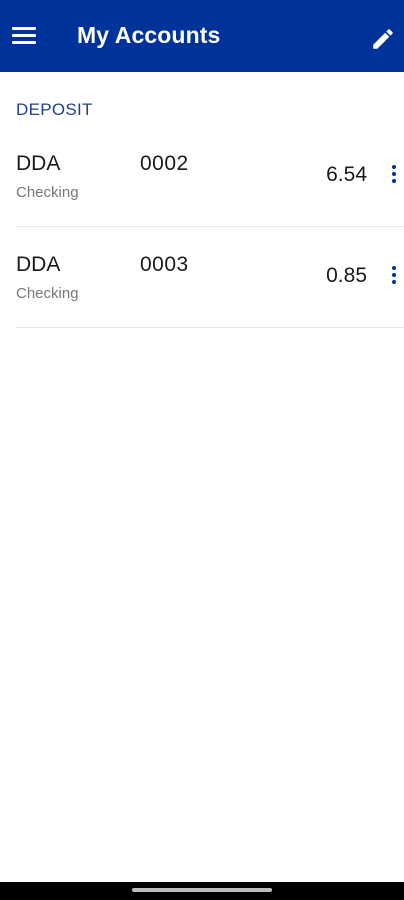  I want to click on account-balance: 6.54, so click(346, 174).